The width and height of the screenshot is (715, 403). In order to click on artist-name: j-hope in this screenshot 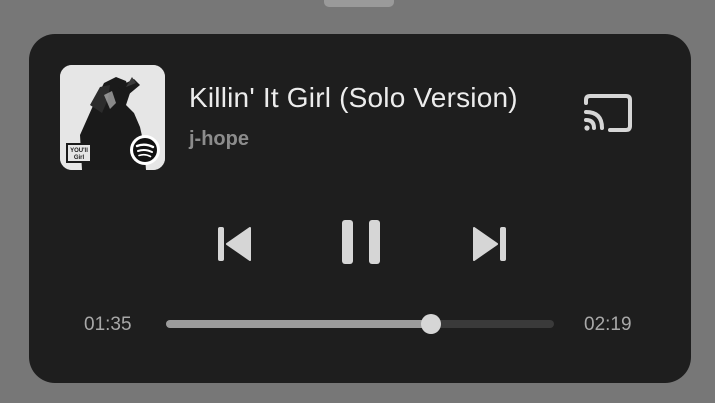, I will do `click(219, 139)`.